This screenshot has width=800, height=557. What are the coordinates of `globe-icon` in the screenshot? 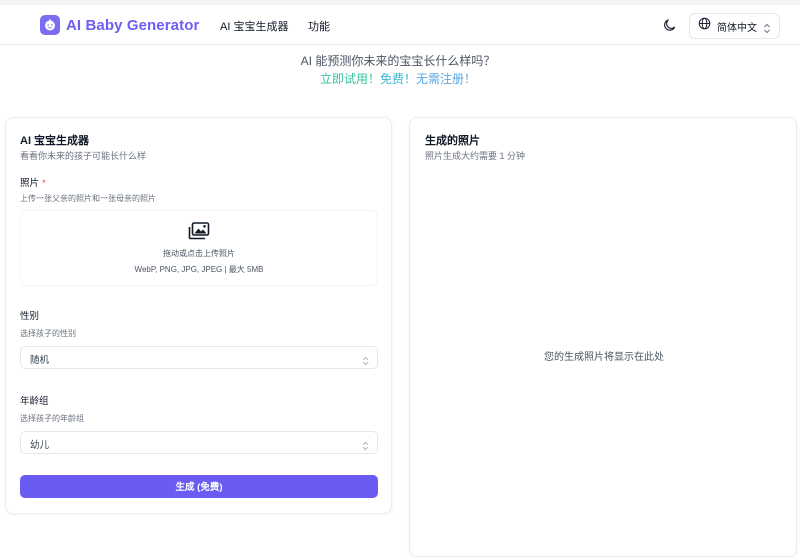 It's located at (704, 26).